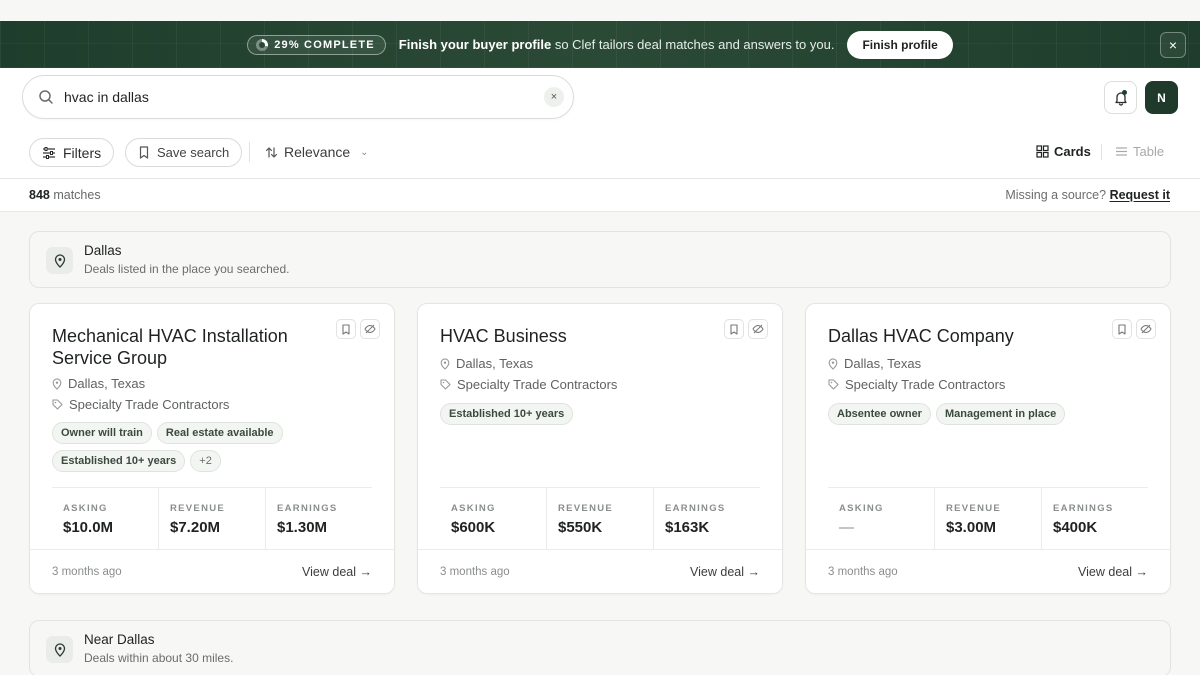 This screenshot has width=1200, height=675. What do you see at coordinates (833, 384) in the screenshot?
I see `tag-icon` at bounding box center [833, 384].